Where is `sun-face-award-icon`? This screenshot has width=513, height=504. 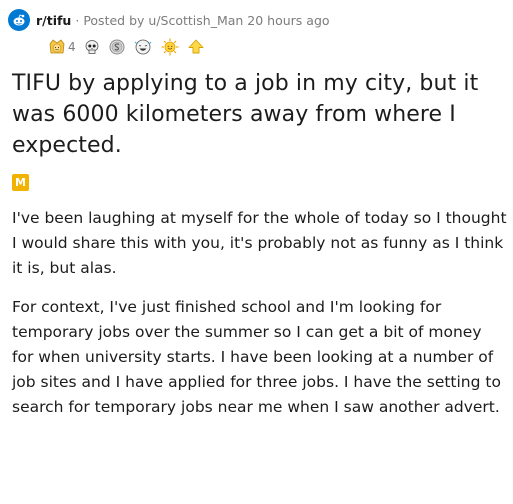
sun-face-award-icon is located at coordinates (170, 47).